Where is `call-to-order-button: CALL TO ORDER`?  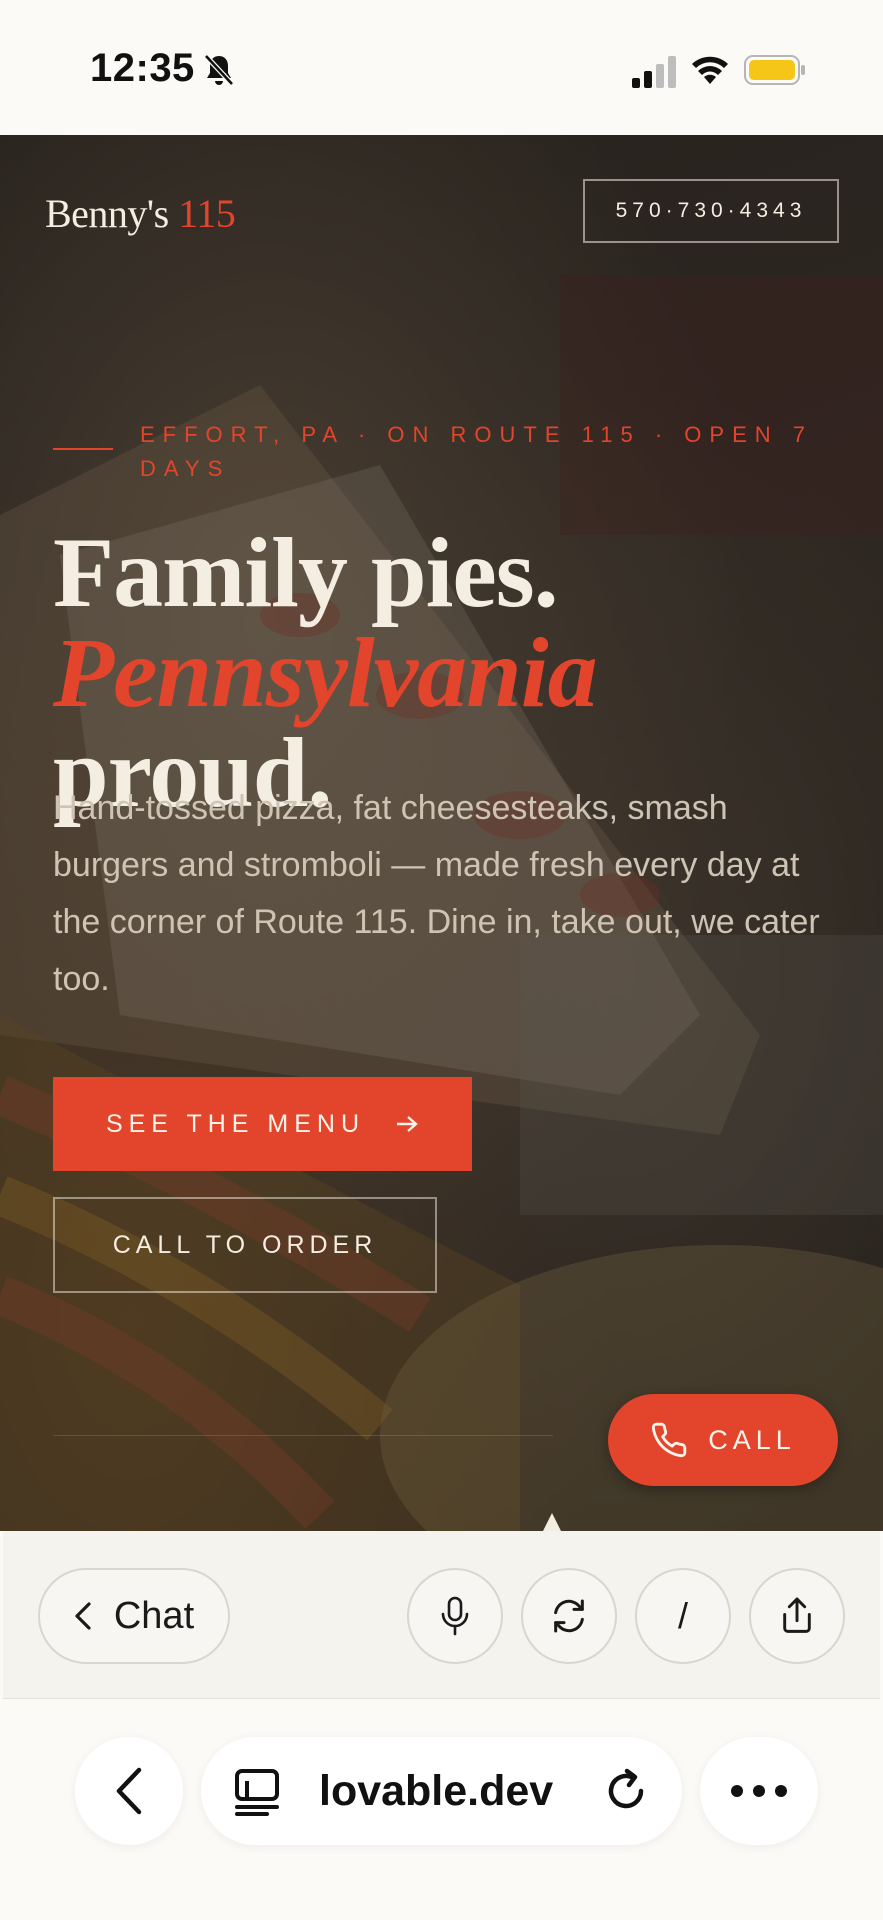
call-to-order-button: CALL TO ORDER is located at coordinates (245, 1245).